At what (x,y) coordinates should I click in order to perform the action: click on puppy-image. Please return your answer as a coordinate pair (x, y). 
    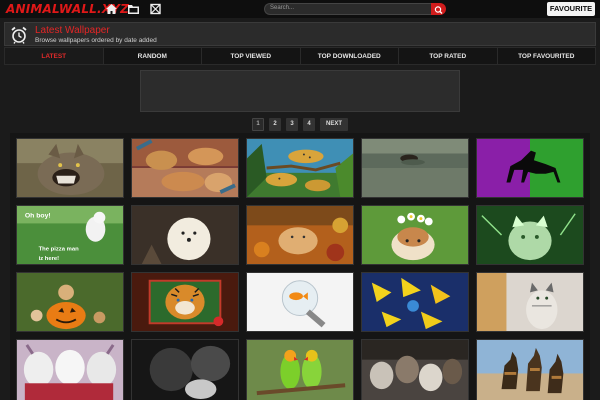
    Looking at the image, I should click on (185, 235).